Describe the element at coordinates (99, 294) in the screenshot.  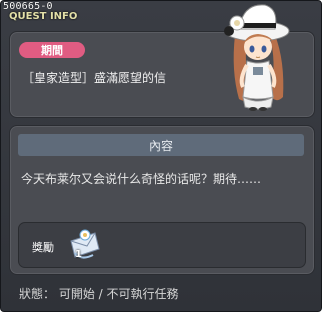
I see `quest-status: 狀態： 可開始 / 不可執行任務` at that location.